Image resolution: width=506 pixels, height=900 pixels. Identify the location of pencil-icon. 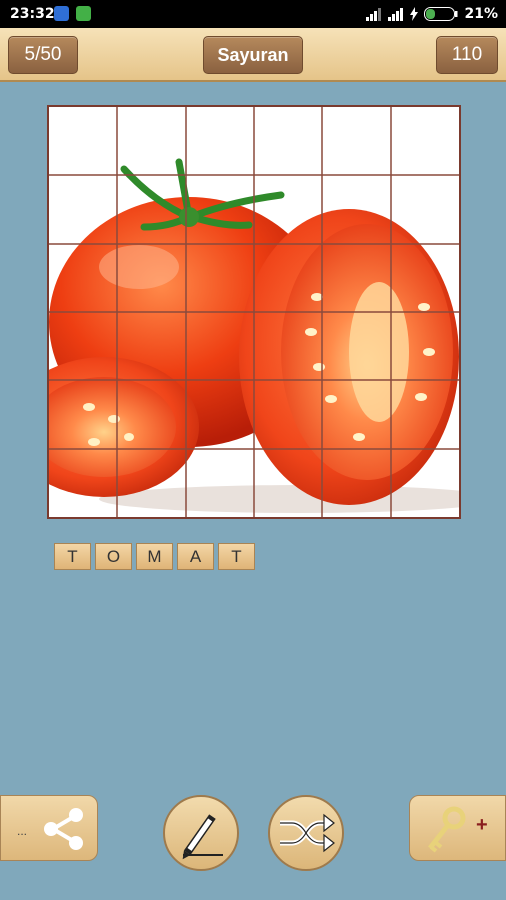
(202, 837).